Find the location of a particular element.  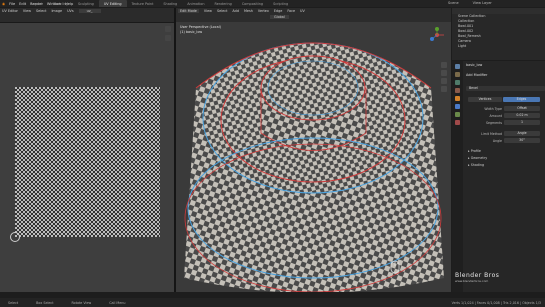

status-select: Select is located at coordinates (13, 302).